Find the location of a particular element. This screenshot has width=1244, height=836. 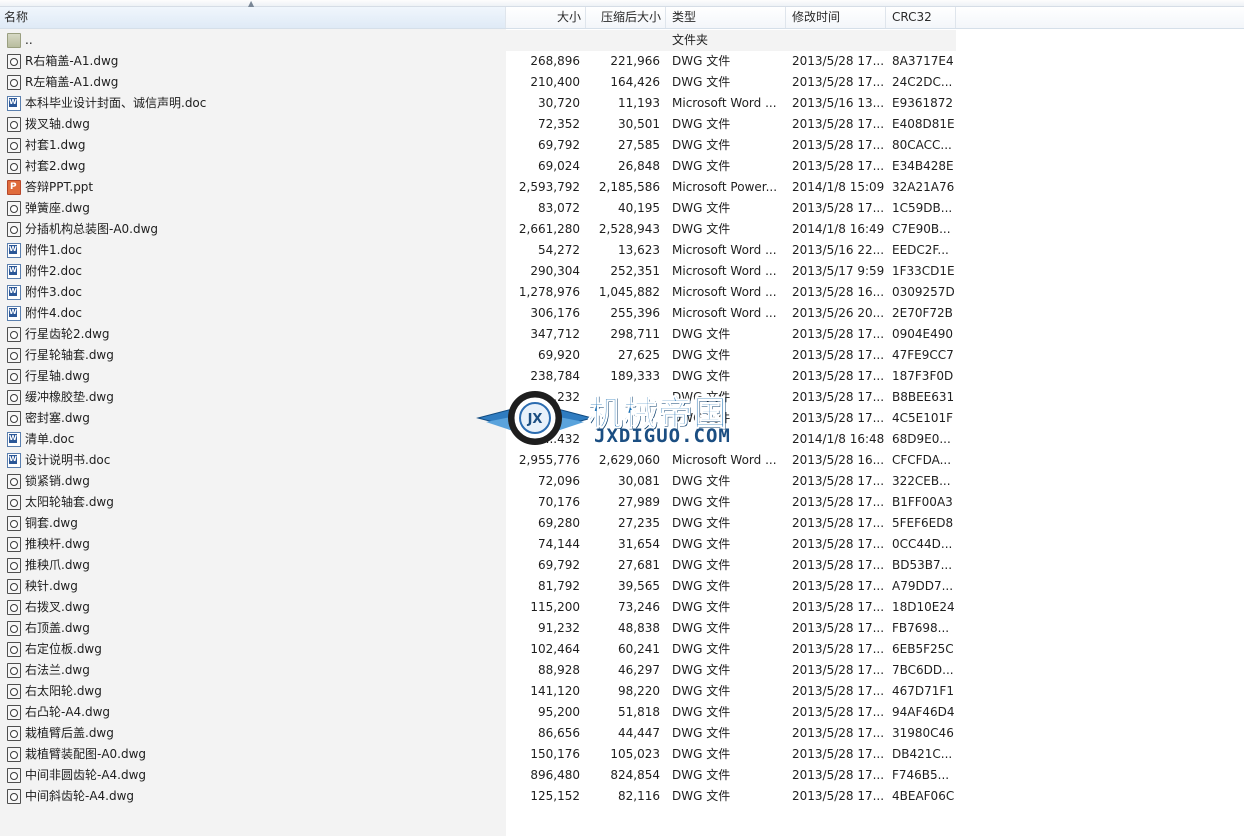

column-packed-size: 压缩后大小 is located at coordinates (626, 17).